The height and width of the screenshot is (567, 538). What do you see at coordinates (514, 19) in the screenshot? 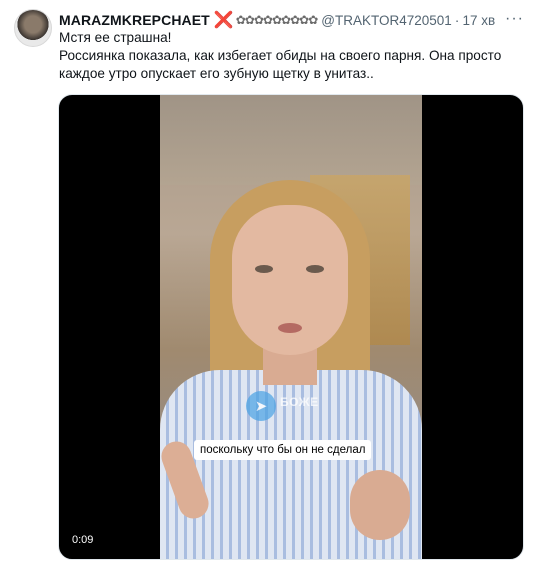
I see `more-options-icon: ···` at bounding box center [514, 19].